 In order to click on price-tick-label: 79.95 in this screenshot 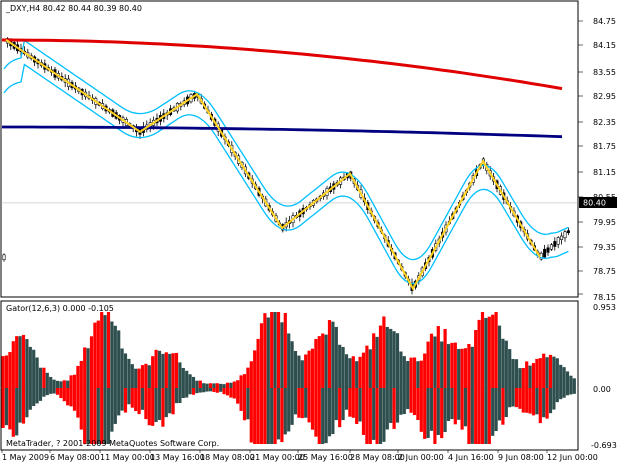, I will do `click(604, 222)`.